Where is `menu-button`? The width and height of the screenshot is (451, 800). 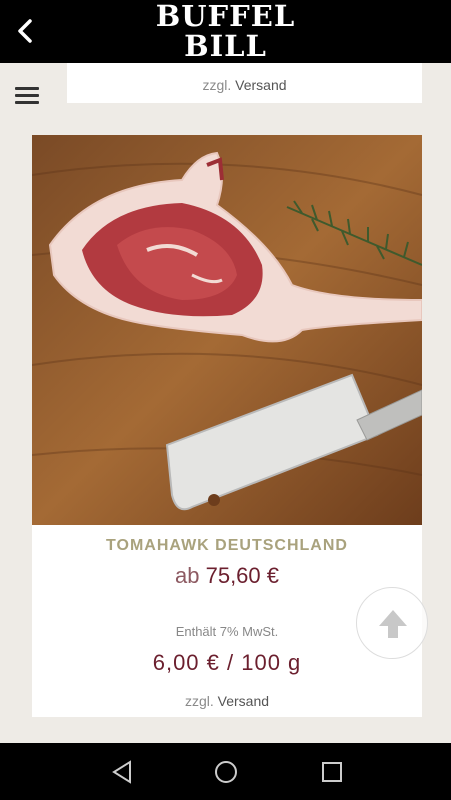 menu-button is located at coordinates (29, 96).